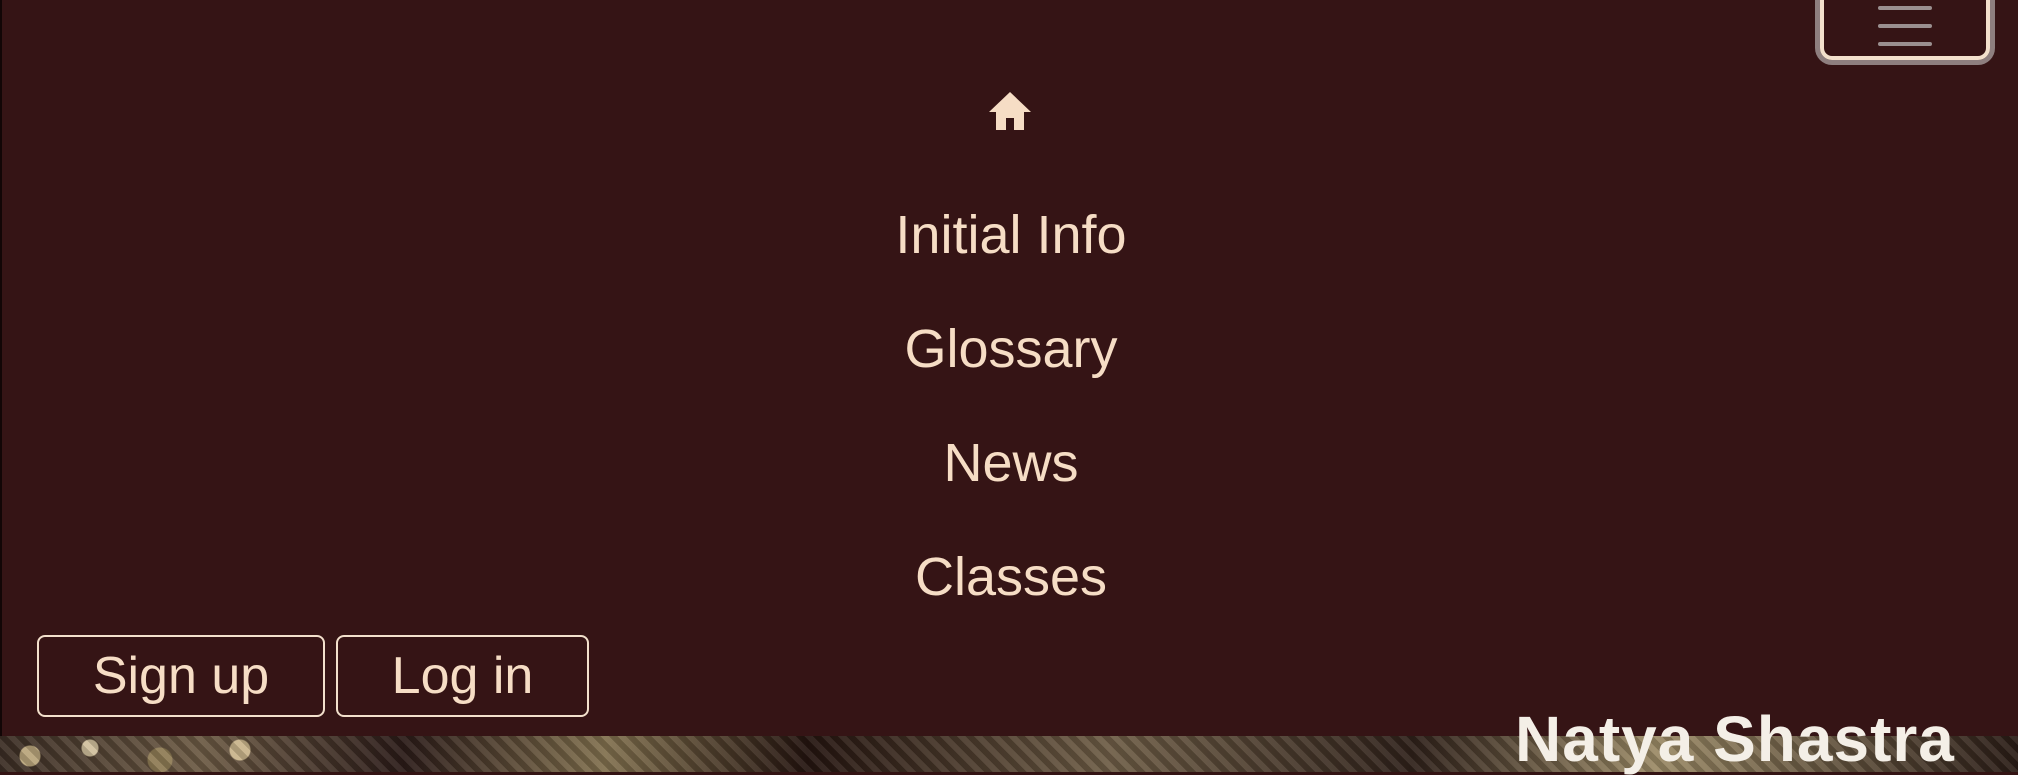  I want to click on menu-toggle-button, so click(1905, 30).